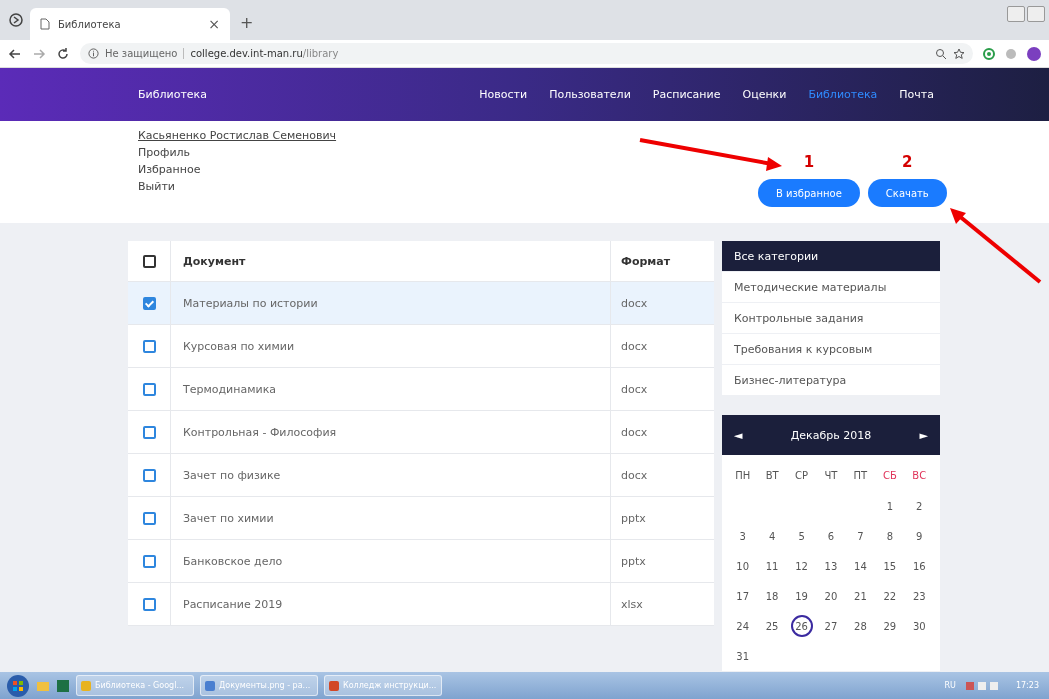  Describe the element at coordinates (390, 561) in the screenshot. I see `document-cell: Банковское дело` at that location.